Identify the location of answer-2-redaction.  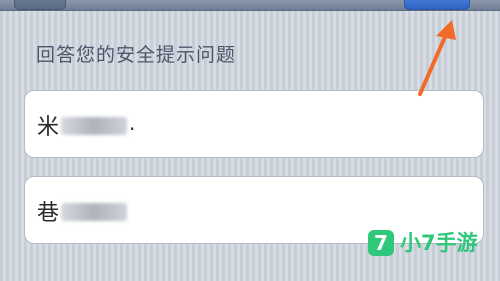
(94, 212).